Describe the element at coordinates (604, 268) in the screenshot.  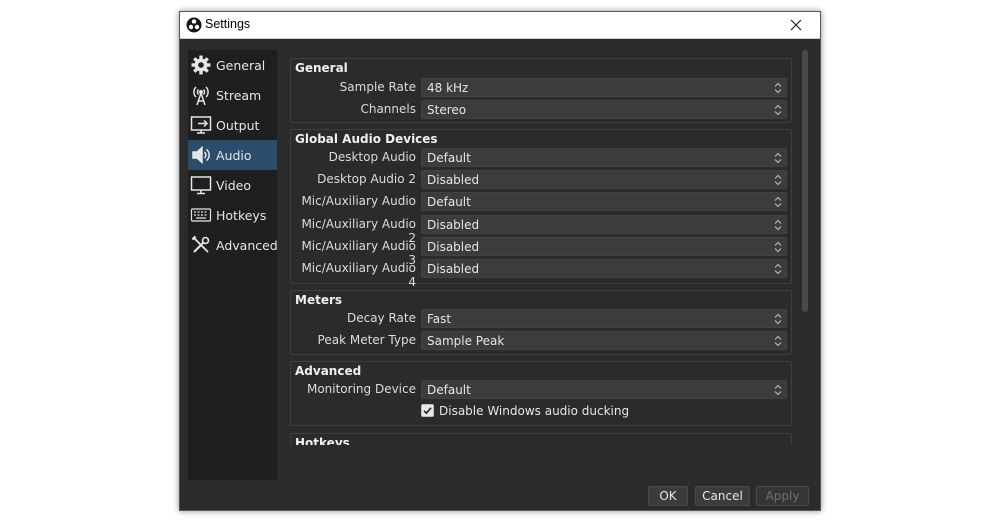
I see `mic-aux-audio-4-select: Disabled` at that location.